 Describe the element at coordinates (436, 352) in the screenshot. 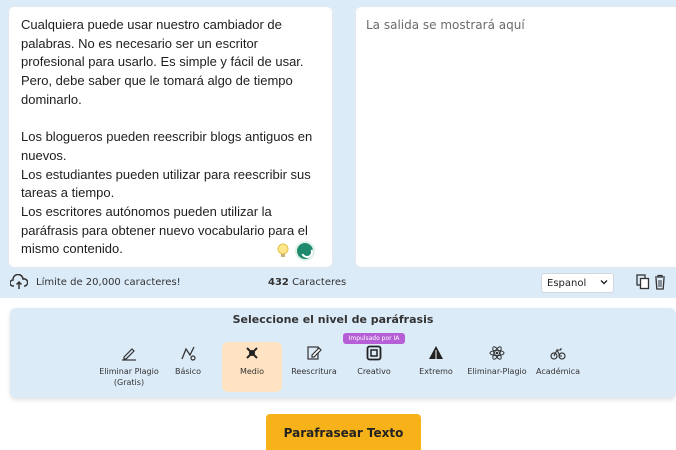

I see `extreme-icon` at that location.